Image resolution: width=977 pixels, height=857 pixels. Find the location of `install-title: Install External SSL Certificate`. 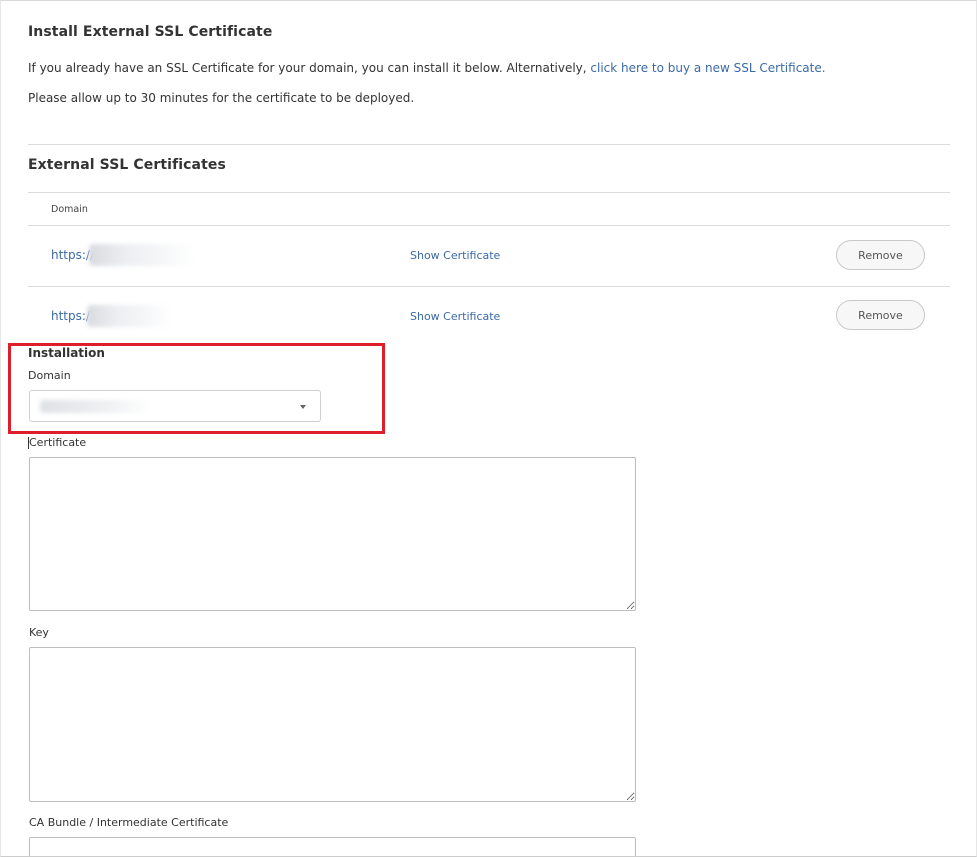

install-title: Install External SSL Certificate is located at coordinates (150, 32).